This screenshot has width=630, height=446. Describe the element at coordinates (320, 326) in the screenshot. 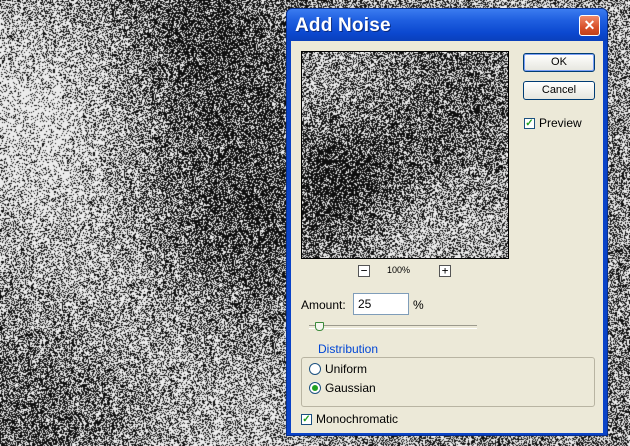

I see `amount-slider-thumb` at that location.